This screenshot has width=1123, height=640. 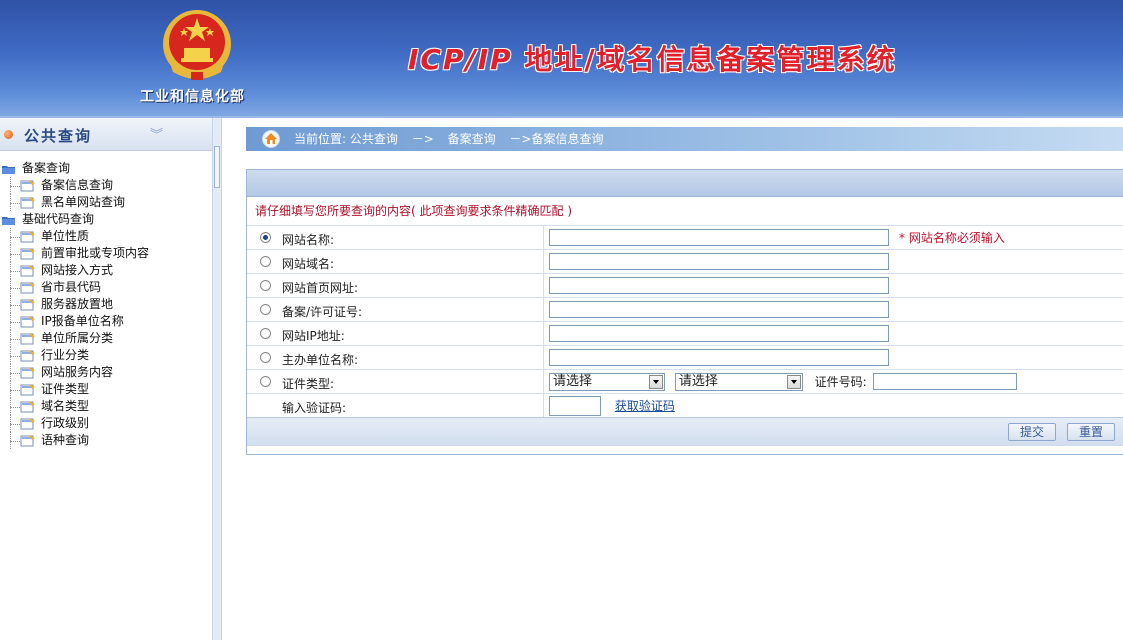 I want to click on cert-type-label: 证件类型:, so click(x=308, y=384).